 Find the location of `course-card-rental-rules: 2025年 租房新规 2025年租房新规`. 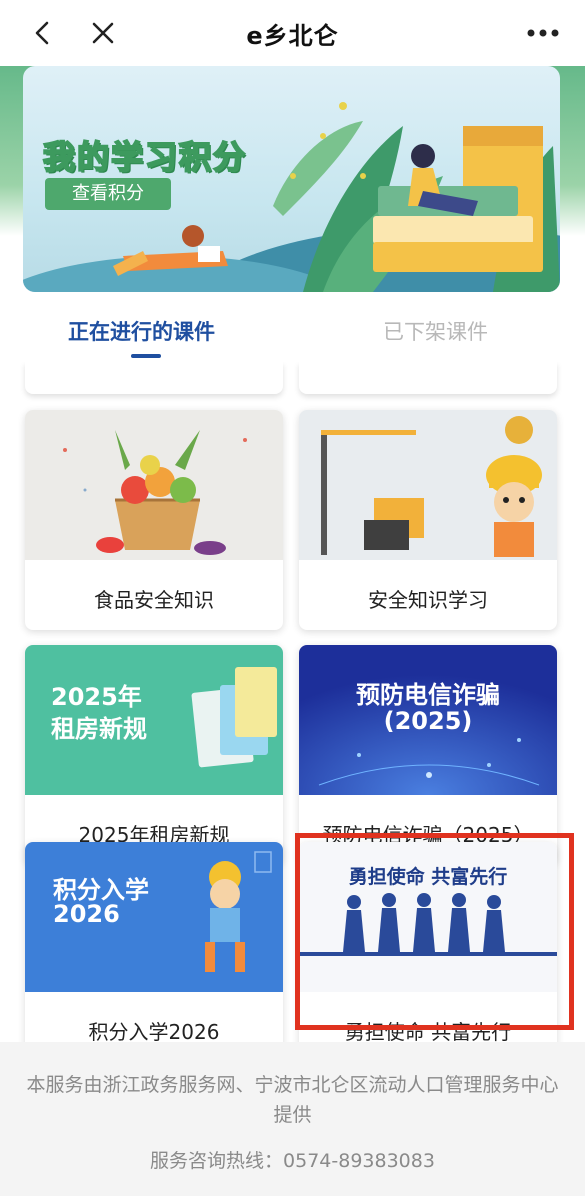

course-card-rental-rules: 2025年 租房新规 2025年租房新规 is located at coordinates (154, 755).